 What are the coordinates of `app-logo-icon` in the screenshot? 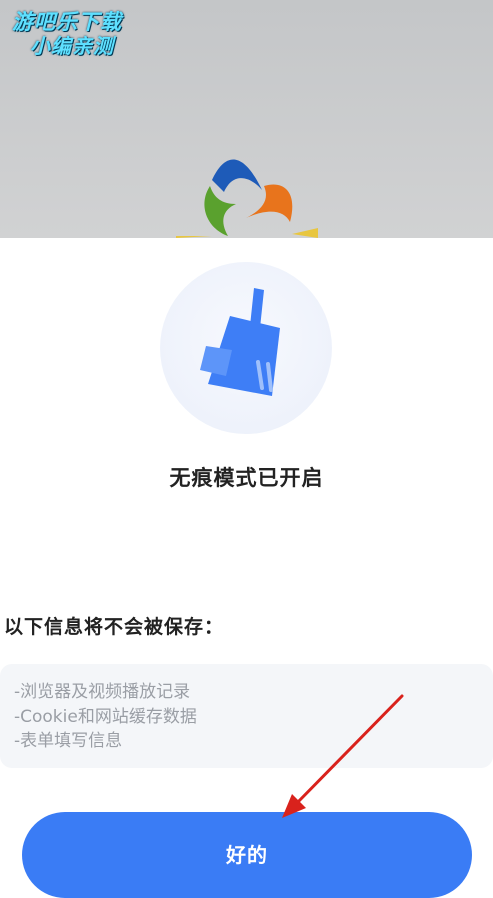 It's located at (247, 198).